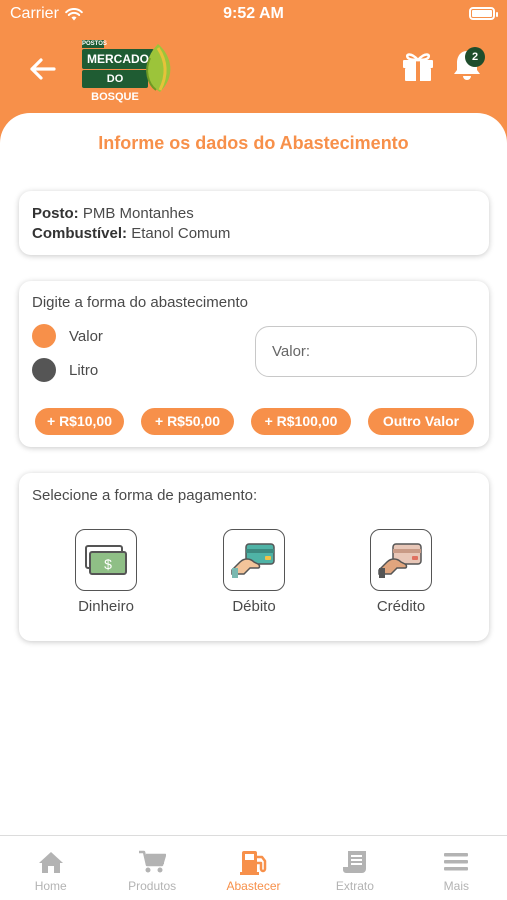 The height and width of the screenshot is (900, 507). I want to click on chip-add-100: + R$100,00, so click(301, 421).